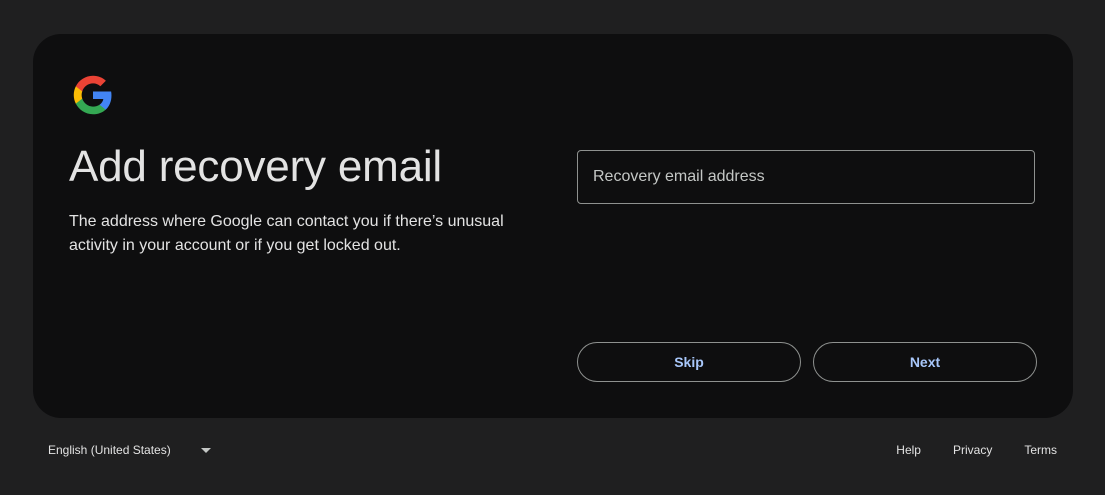  Describe the element at coordinates (205, 450) in the screenshot. I see `caret-down-icon` at that location.